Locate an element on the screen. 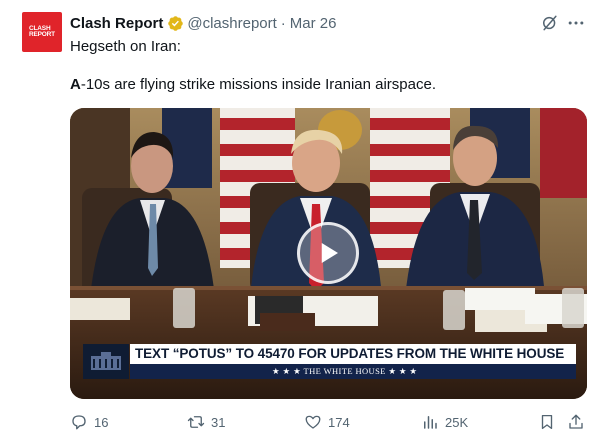 This screenshot has height=446, width=595. post-date: Mar 26 is located at coordinates (313, 23).